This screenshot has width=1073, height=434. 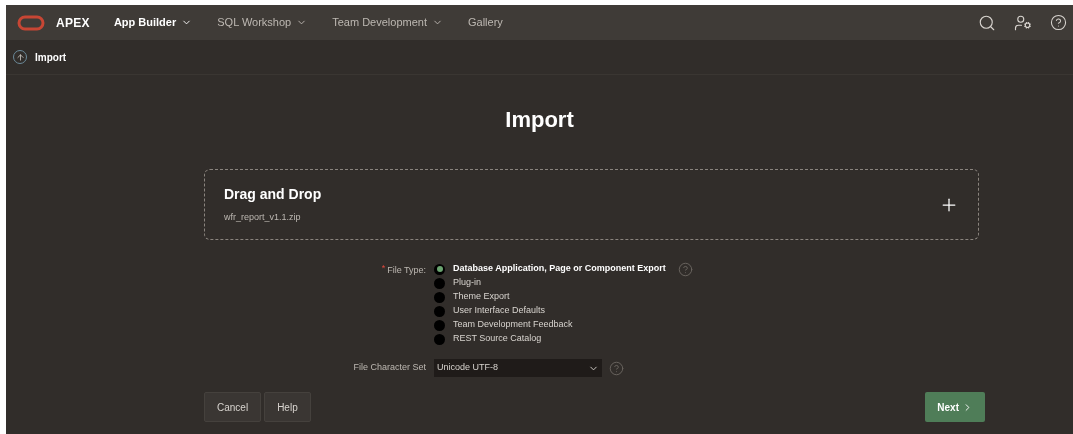 What do you see at coordinates (499, 311) in the screenshot?
I see `radio-label: User Interface Defaults` at bounding box center [499, 311].